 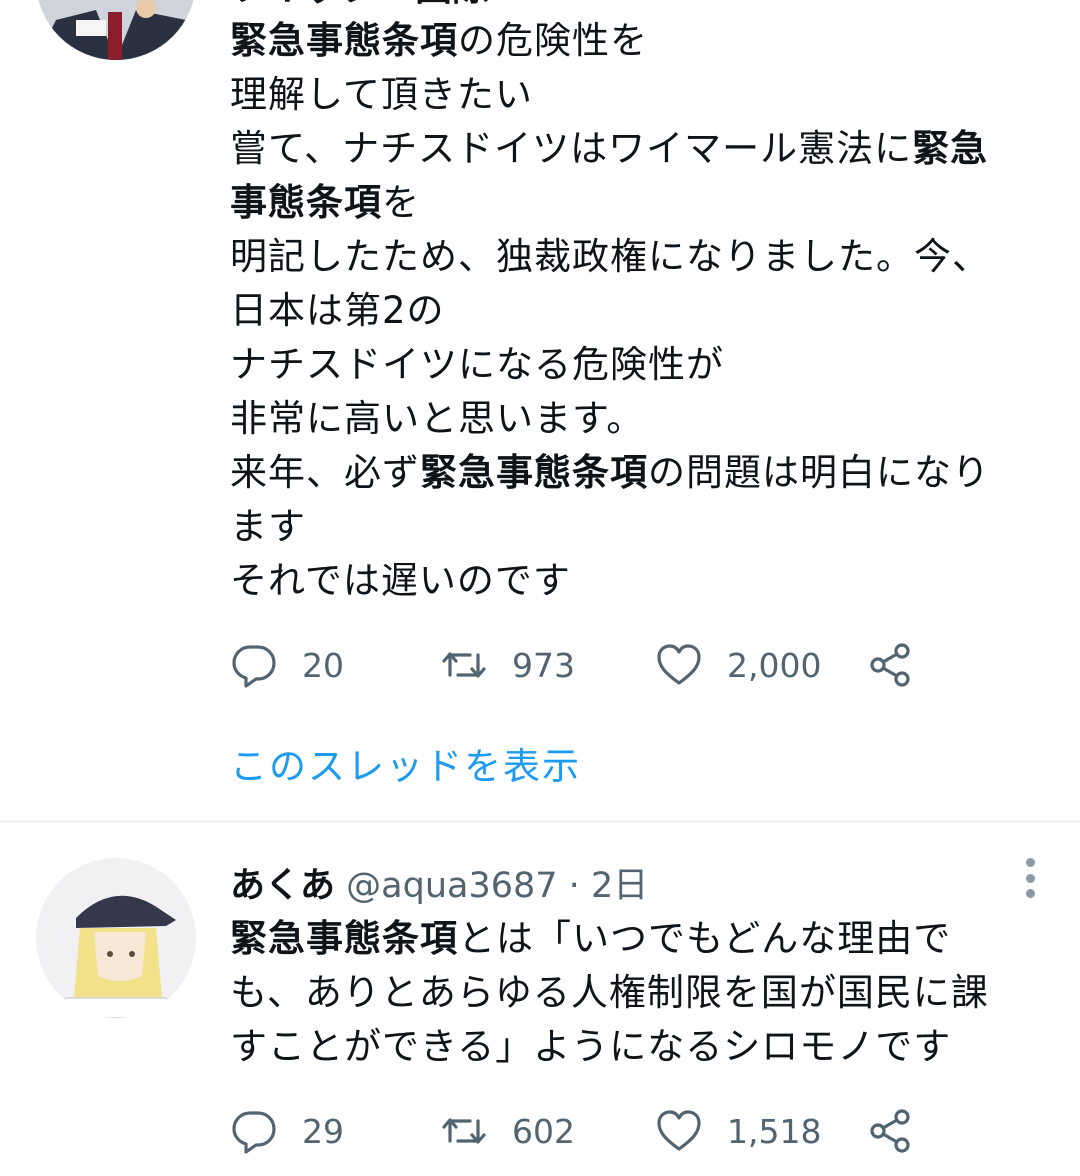 I want to click on like-count: 2,000, so click(x=774, y=665).